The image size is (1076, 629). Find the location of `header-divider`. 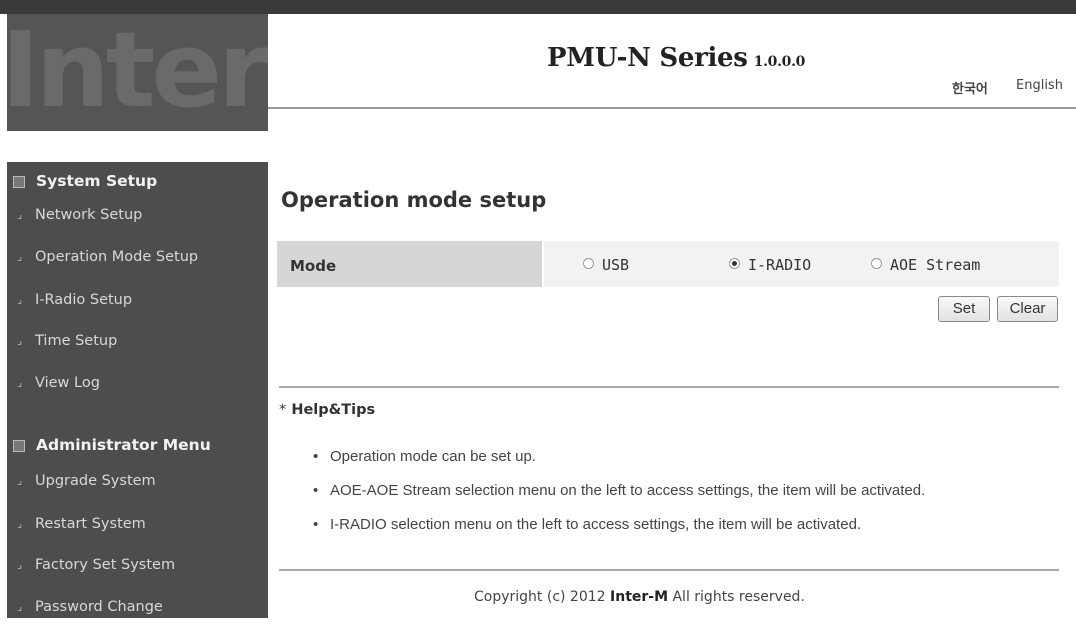

header-divider is located at coordinates (672, 108).